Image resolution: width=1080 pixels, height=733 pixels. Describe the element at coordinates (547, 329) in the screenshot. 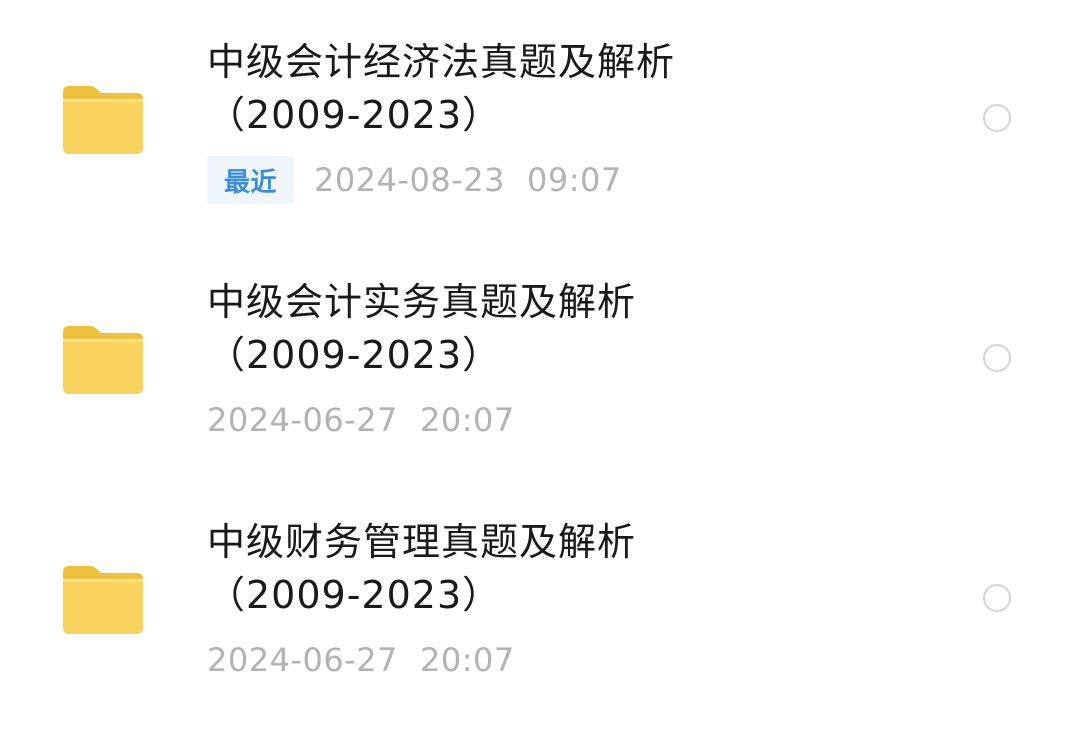

I see `file-name: 中级会计实务真题及解析 （2009-2023）` at that location.